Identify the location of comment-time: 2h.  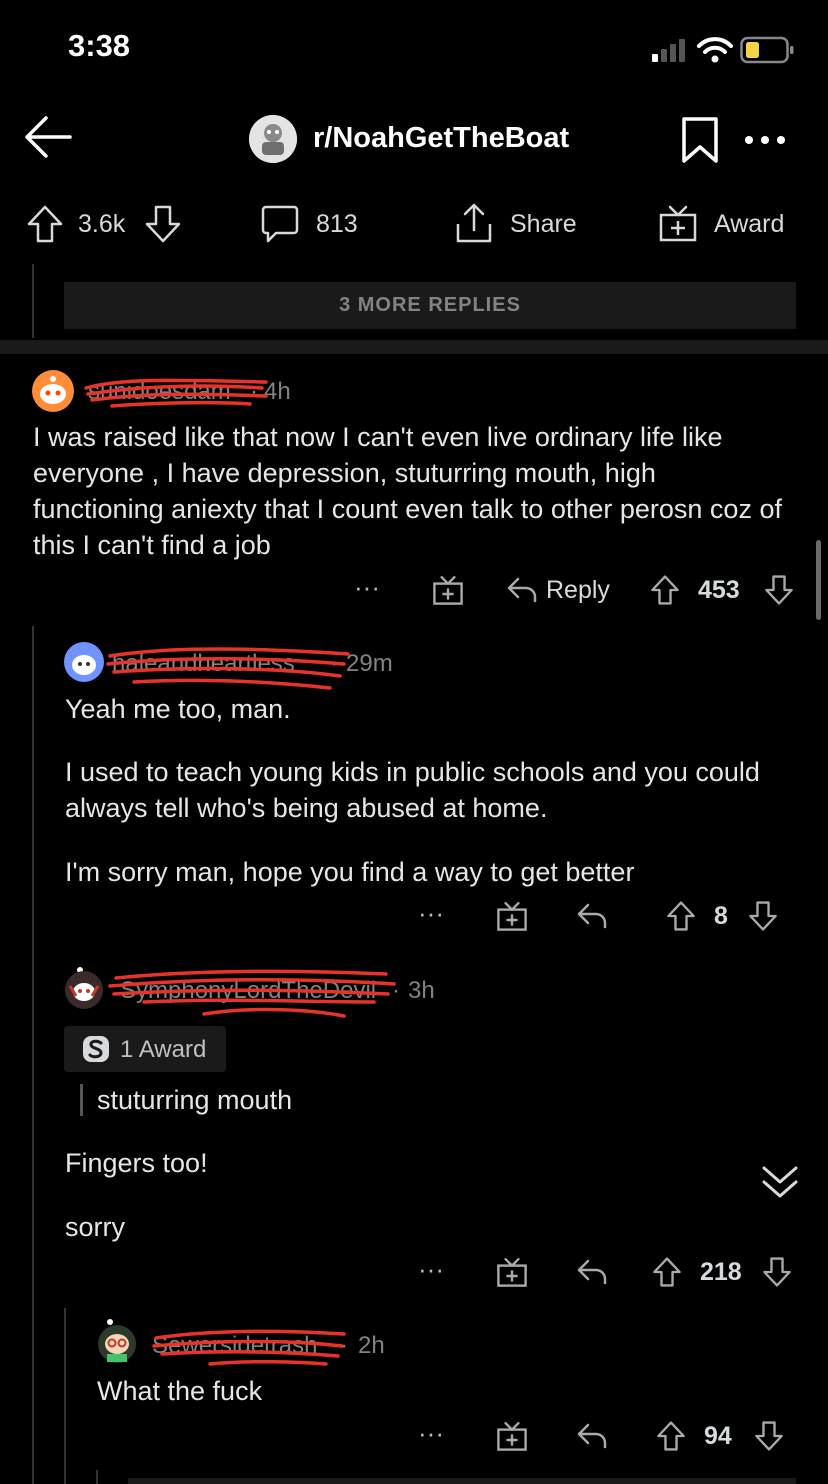
(371, 1345).